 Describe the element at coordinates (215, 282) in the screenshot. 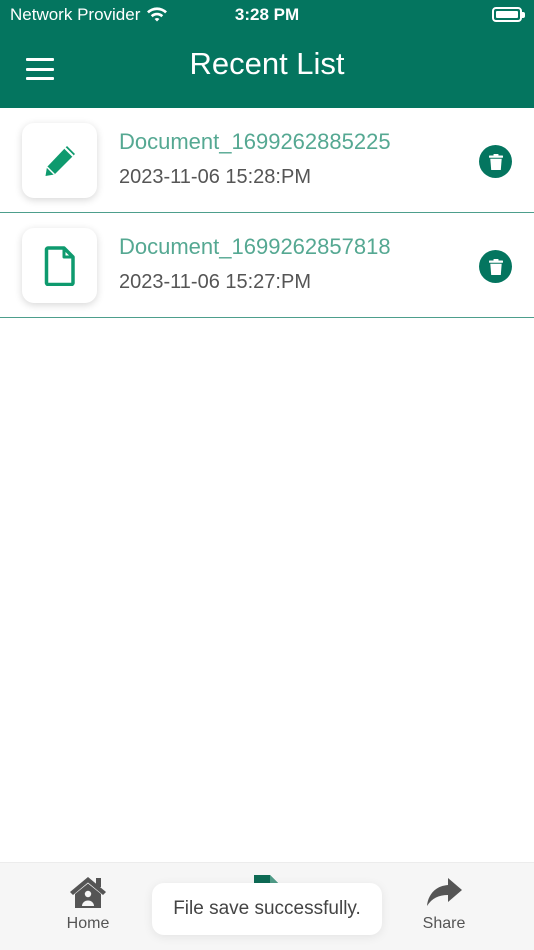

I see `document-date: 2023-11-06 15:27:PM` at that location.